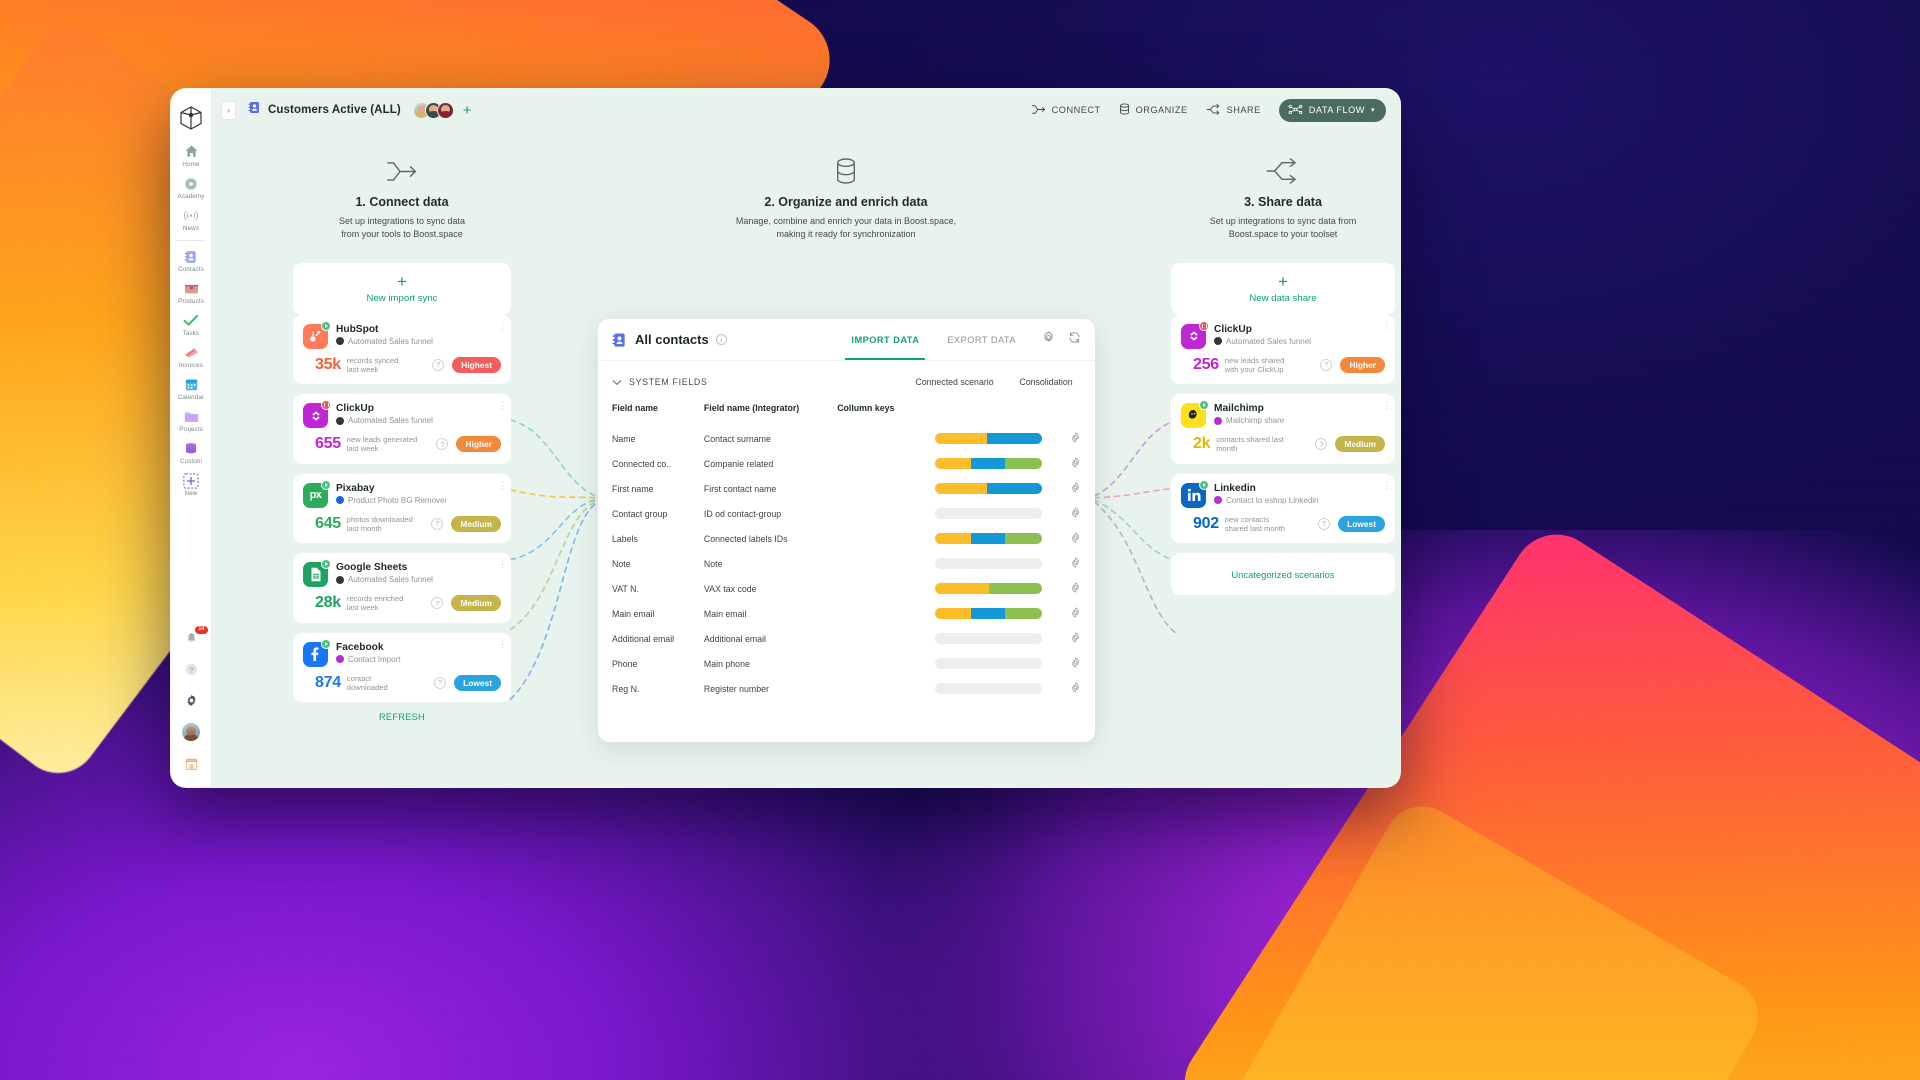  What do you see at coordinates (191, 420) in the screenshot?
I see `sidebar-item-projects: Projects` at bounding box center [191, 420].